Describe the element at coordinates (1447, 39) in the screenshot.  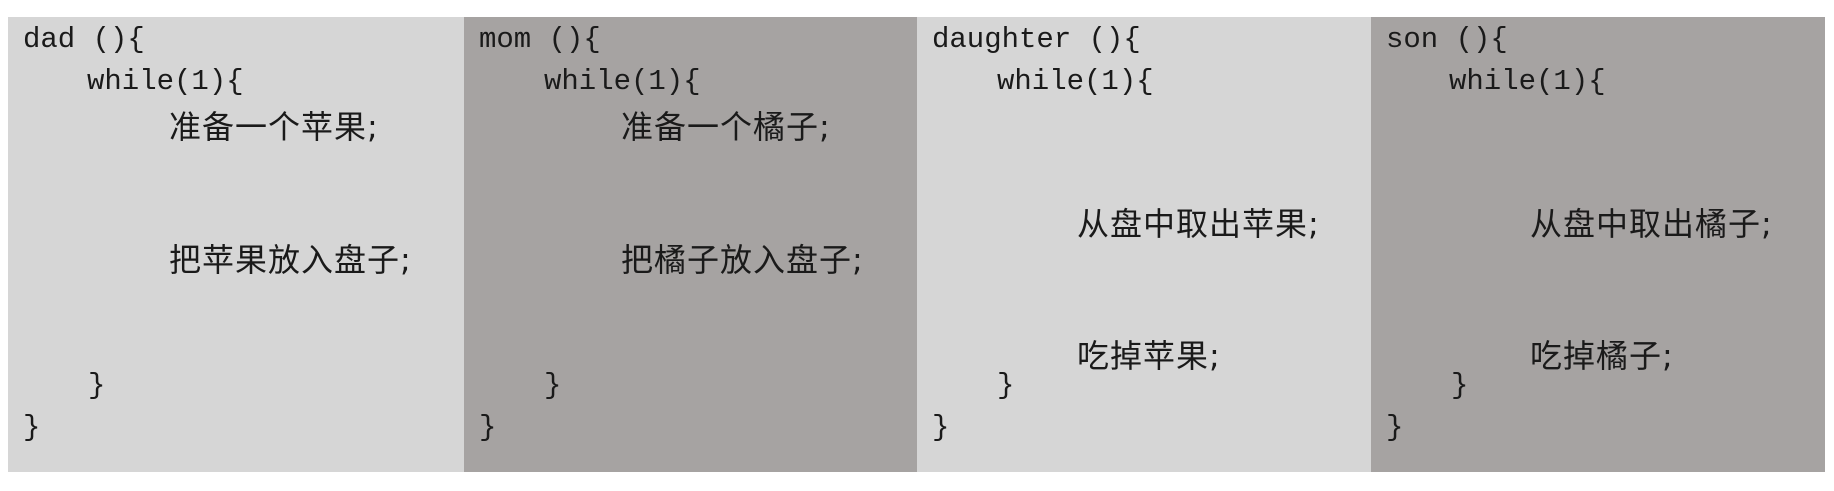
I see `function-header: son (){` at that location.